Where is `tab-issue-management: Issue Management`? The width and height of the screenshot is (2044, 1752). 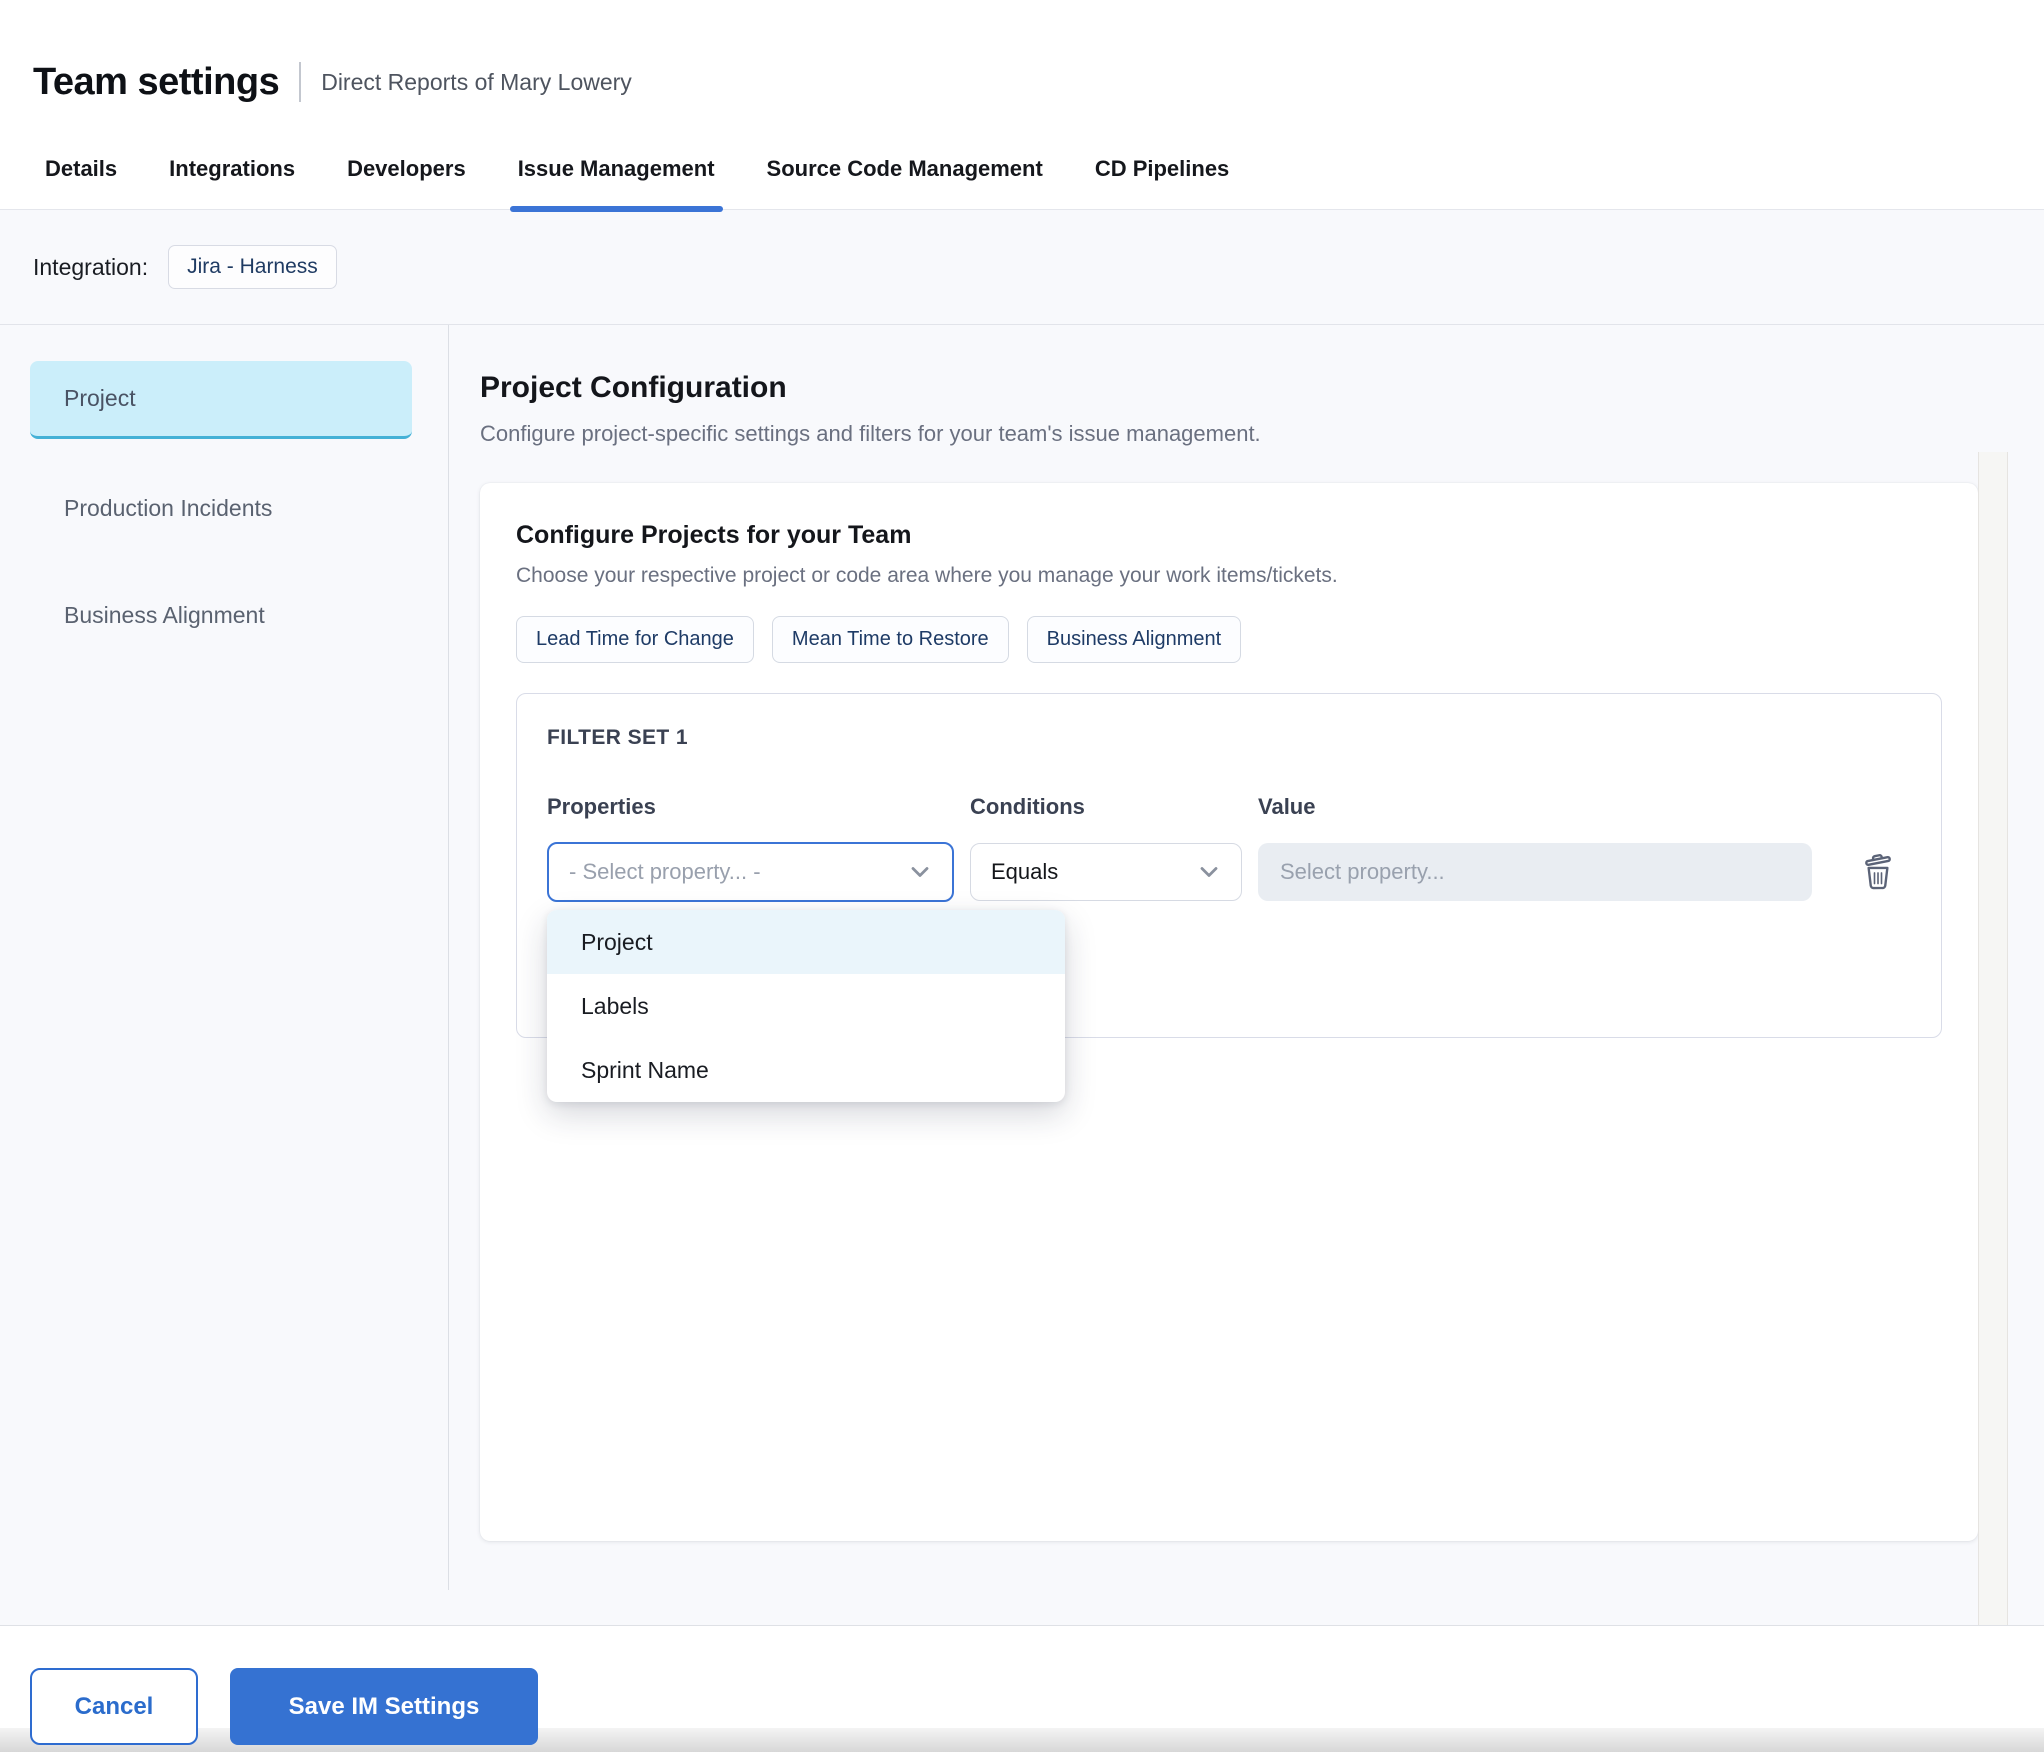
tab-issue-management: Issue Management is located at coordinates (616, 184).